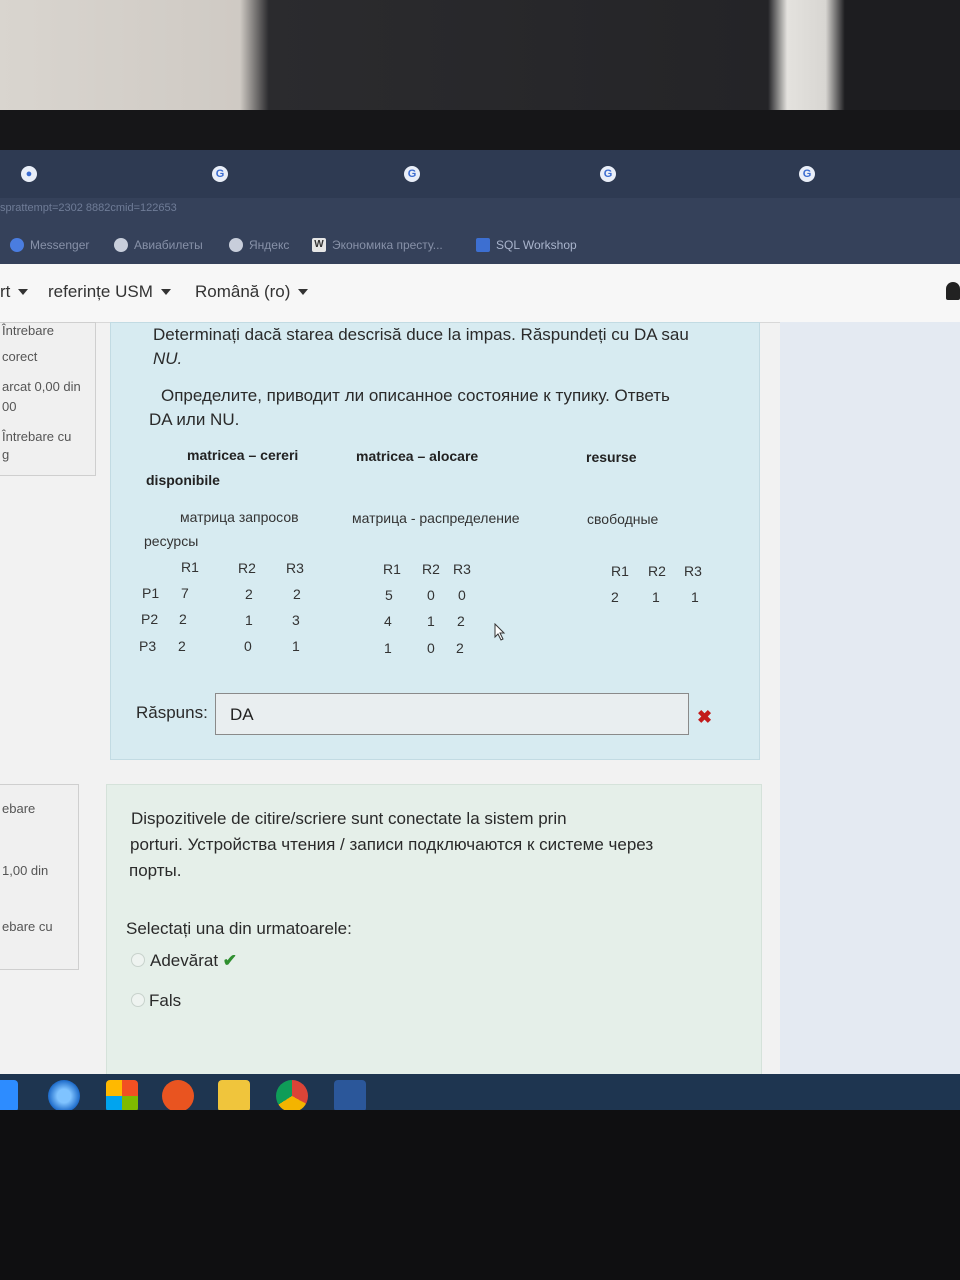 The image size is (960, 1280). I want to click on right-column, so click(870, 716).